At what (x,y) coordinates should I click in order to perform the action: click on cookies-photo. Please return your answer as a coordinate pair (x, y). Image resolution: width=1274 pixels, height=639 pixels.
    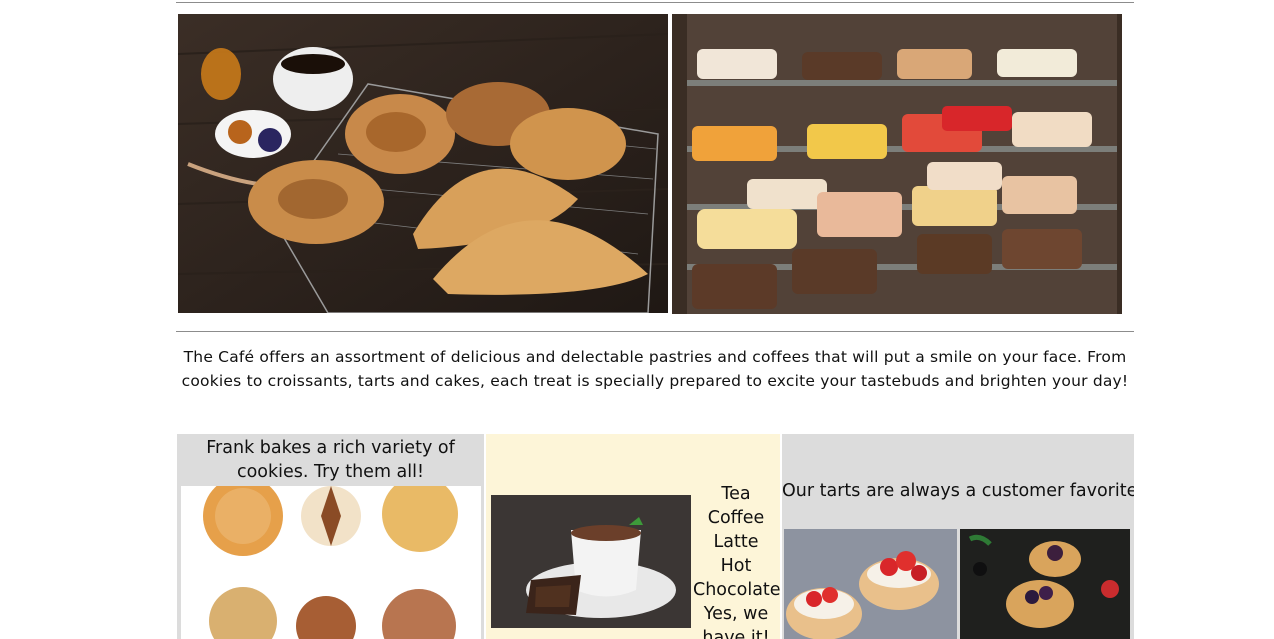
    Looking at the image, I should click on (331, 557).